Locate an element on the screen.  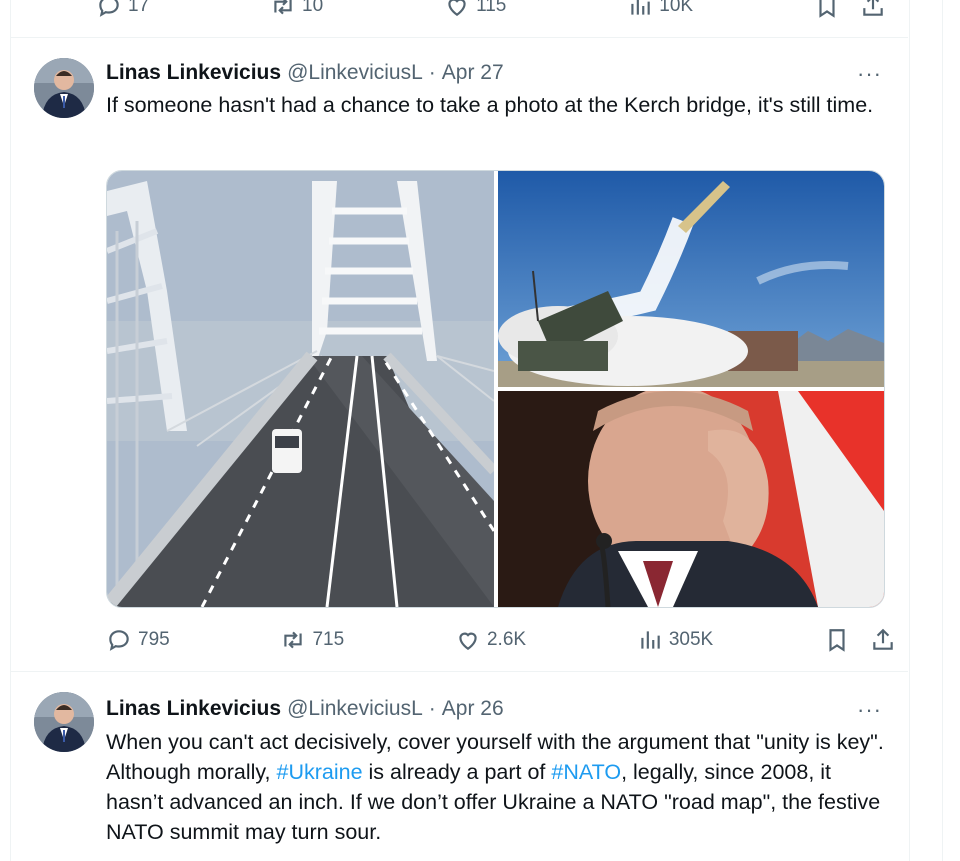
like-button: 115 is located at coordinates (475, 9).